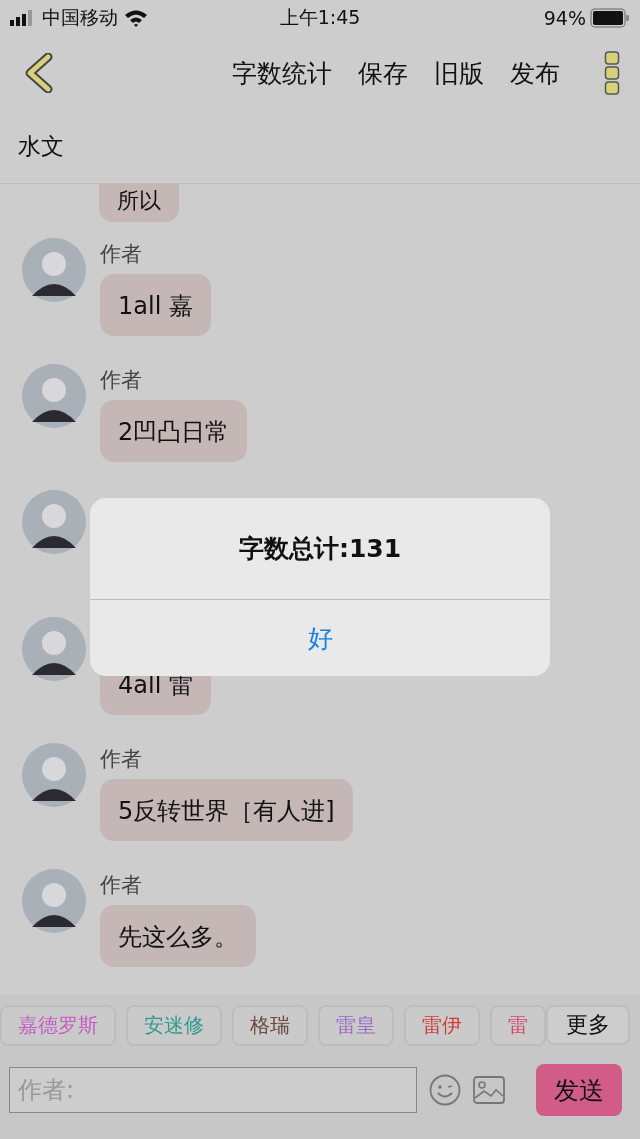 The image size is (640, 1139). What do you see at coordinates (588, 1025) in the screenshot?
I see `more-button: 更多` at bounding box center [588, 1025].